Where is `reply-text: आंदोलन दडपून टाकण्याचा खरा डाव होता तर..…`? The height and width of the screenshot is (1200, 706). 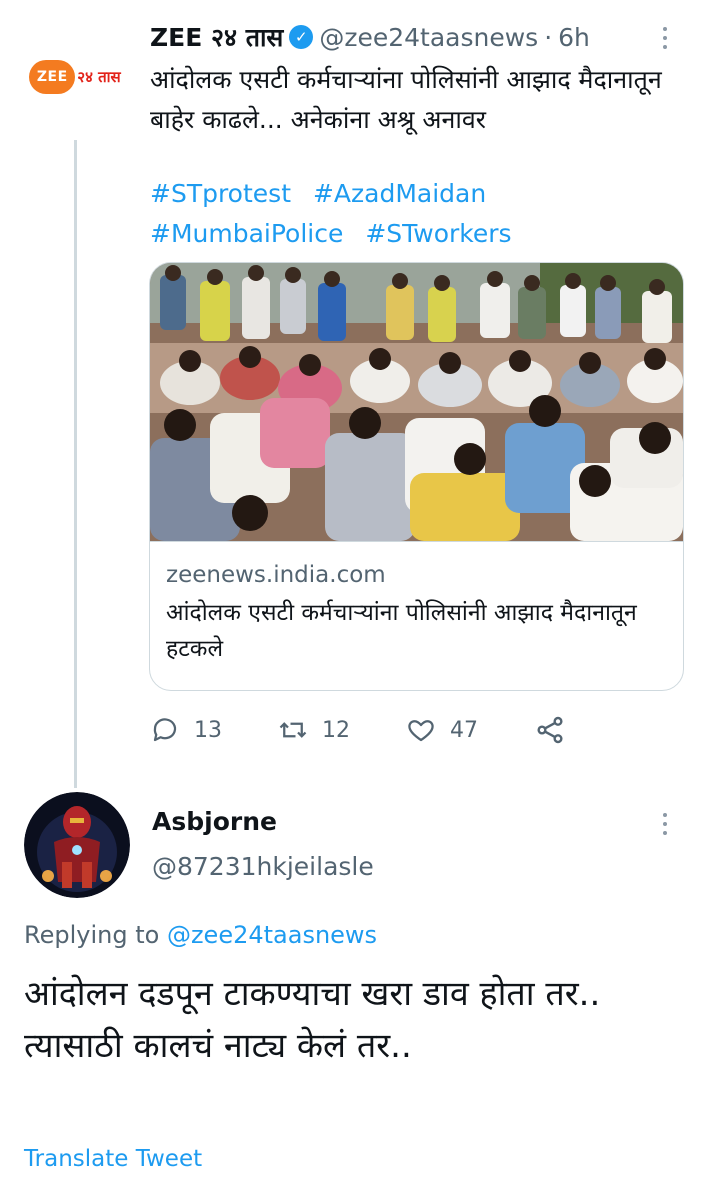
reply-text: आंदोलन दडपून टाकण्याचा खरा डाव होता तर..… is located at coordinates (354, 1020).